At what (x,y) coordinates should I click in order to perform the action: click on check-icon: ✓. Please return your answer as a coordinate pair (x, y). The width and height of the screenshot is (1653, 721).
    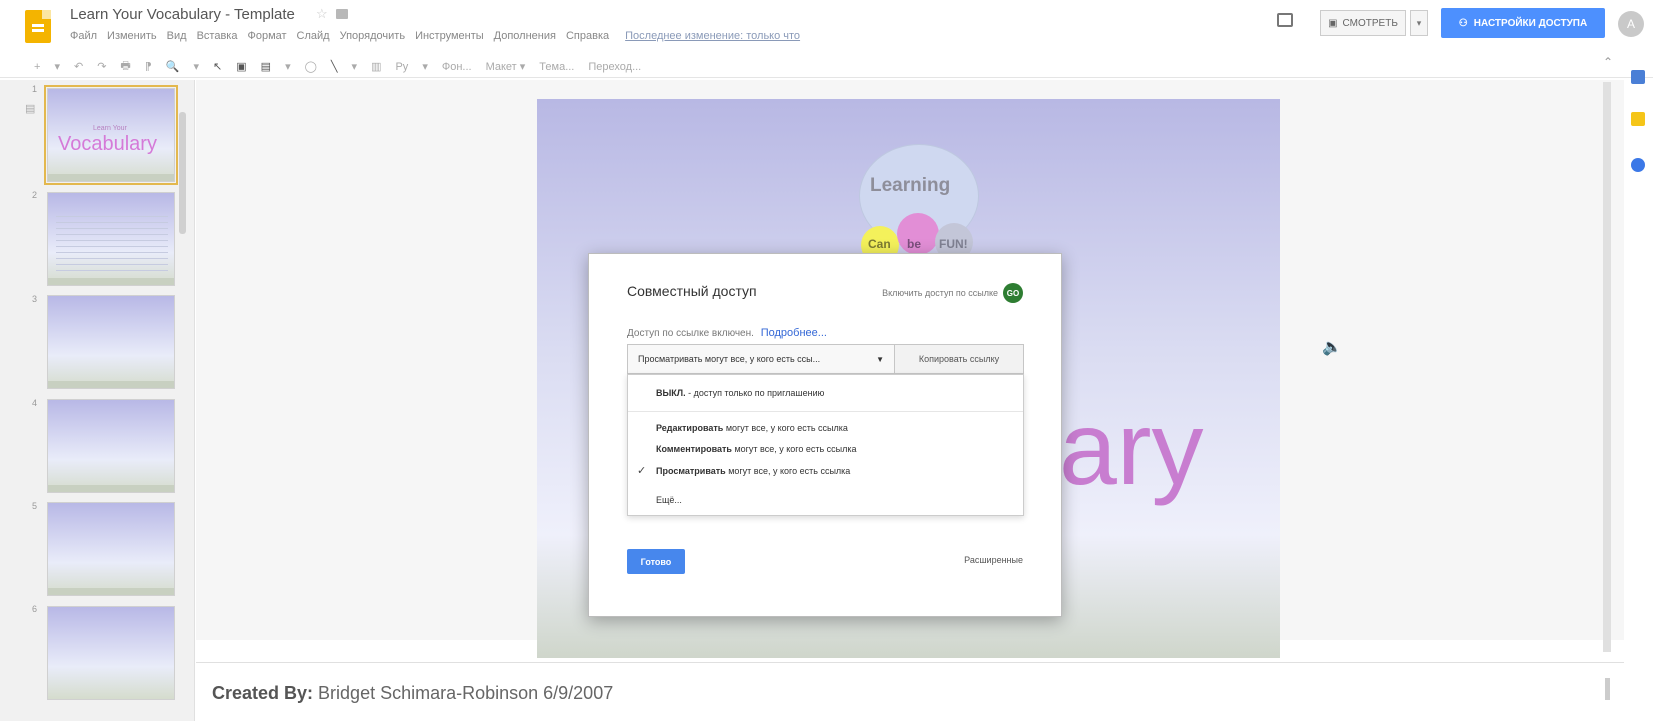
    Looking at the image, I should click on (642, 471).